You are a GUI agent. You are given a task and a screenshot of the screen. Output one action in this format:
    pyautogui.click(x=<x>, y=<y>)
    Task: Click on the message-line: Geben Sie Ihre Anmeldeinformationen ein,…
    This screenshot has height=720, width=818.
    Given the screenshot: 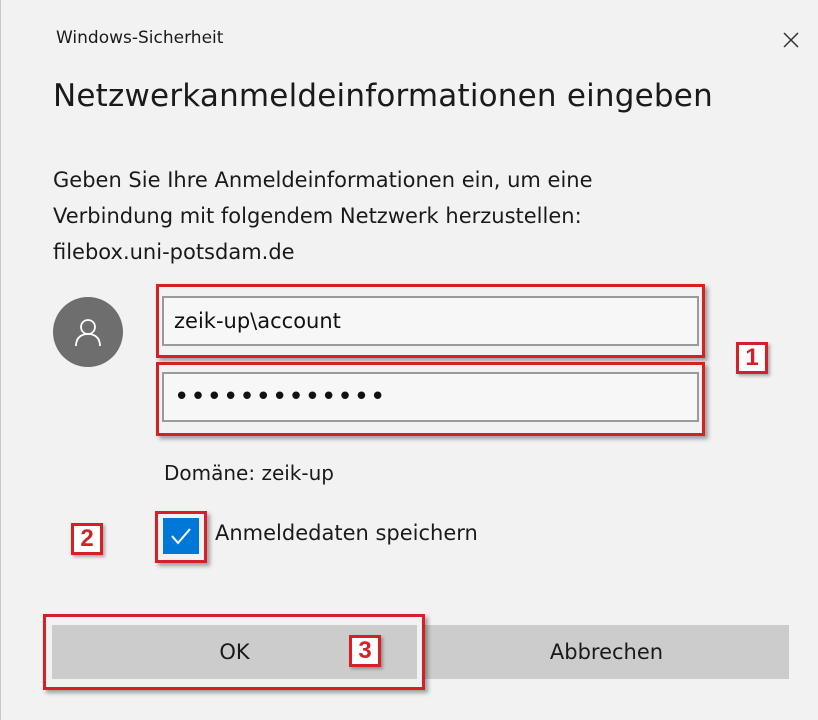 What is the action you would take?
    pyautogui.click(x=323, y=180)
    